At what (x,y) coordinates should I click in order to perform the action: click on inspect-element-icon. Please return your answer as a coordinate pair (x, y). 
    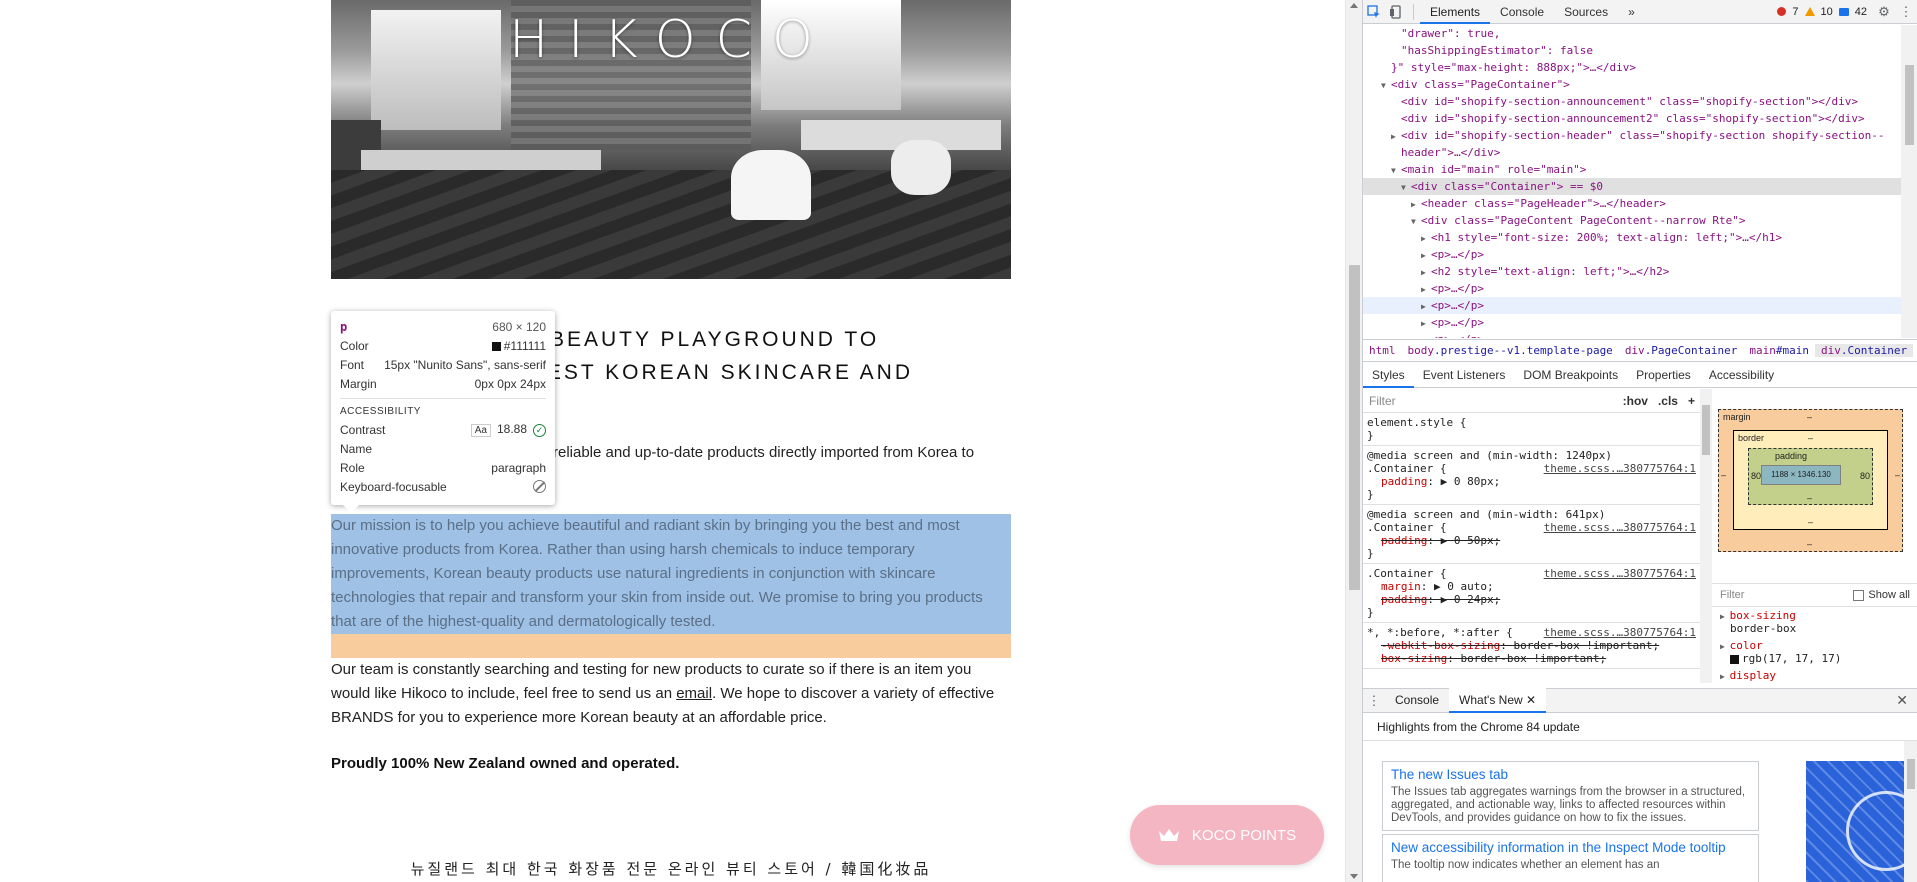
    Looking at the image, I should click on (1374, 12).